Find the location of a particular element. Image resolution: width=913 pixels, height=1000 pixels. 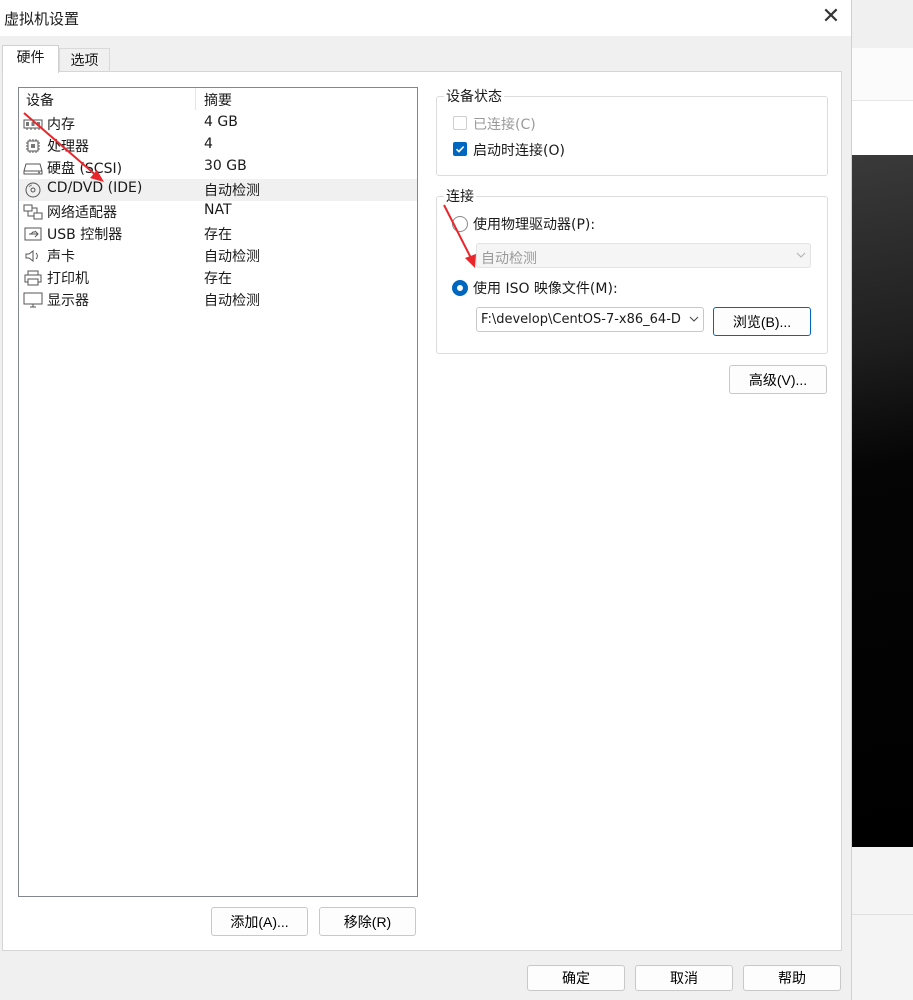

device-row-display: 显示器 自动检测 is located at coordinates (218, 300).